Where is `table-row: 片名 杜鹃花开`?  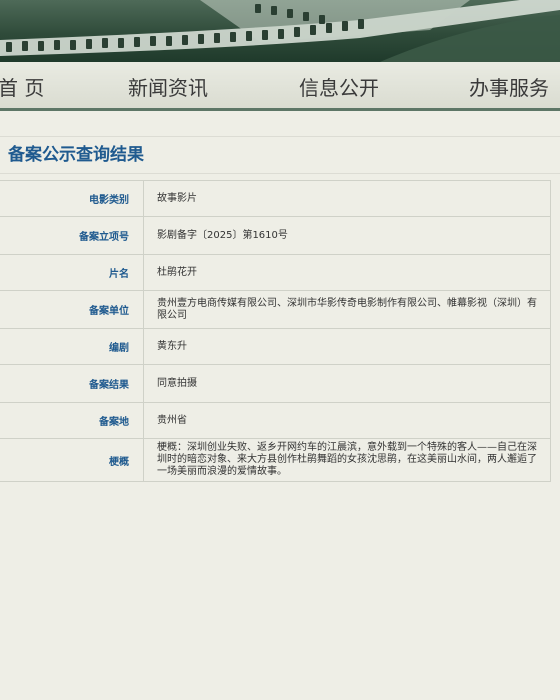
table-row: 片名 杜鹃花开 is located at coordinates (275, 272).